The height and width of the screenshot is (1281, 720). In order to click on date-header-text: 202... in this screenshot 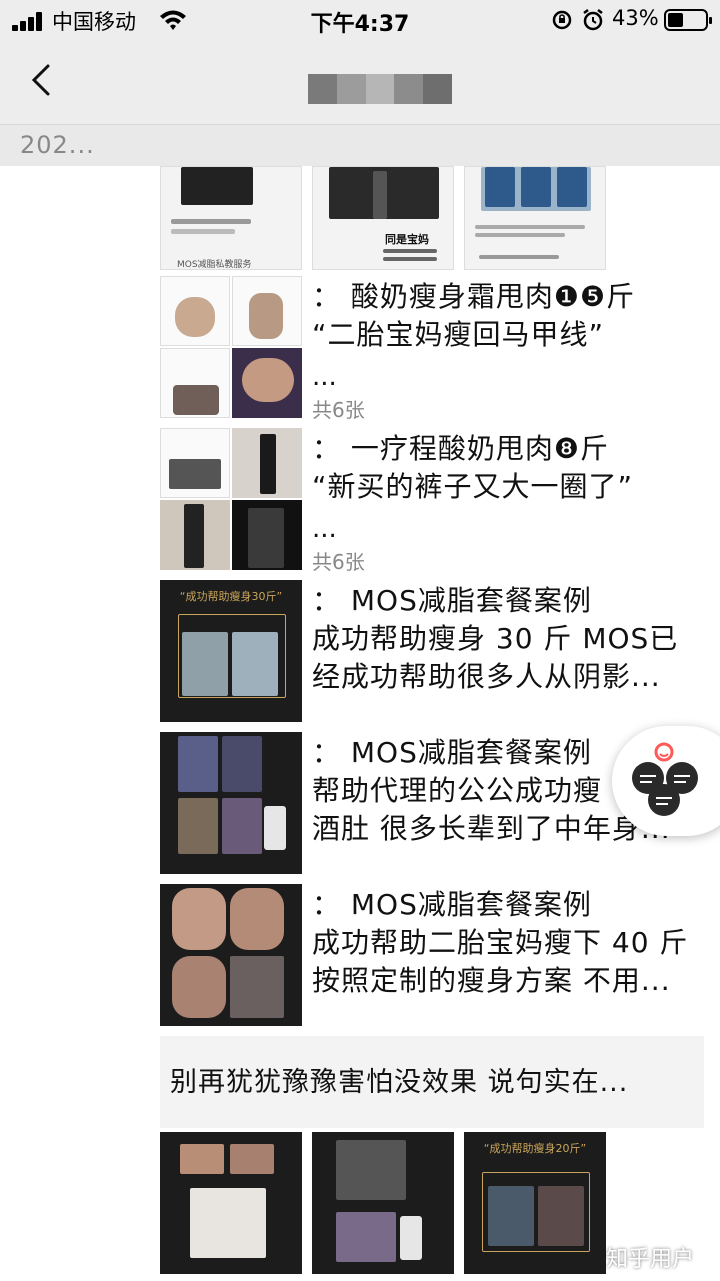, I will do `click(57, 145)`.